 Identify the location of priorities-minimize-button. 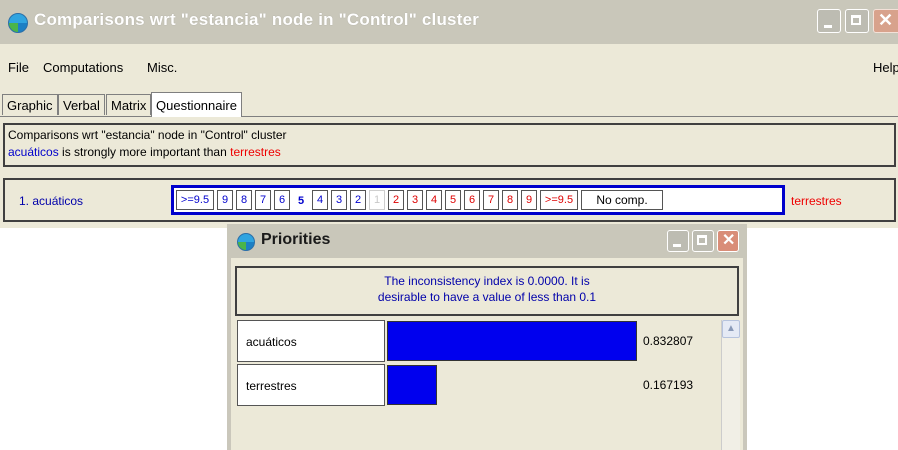
(678, 241).